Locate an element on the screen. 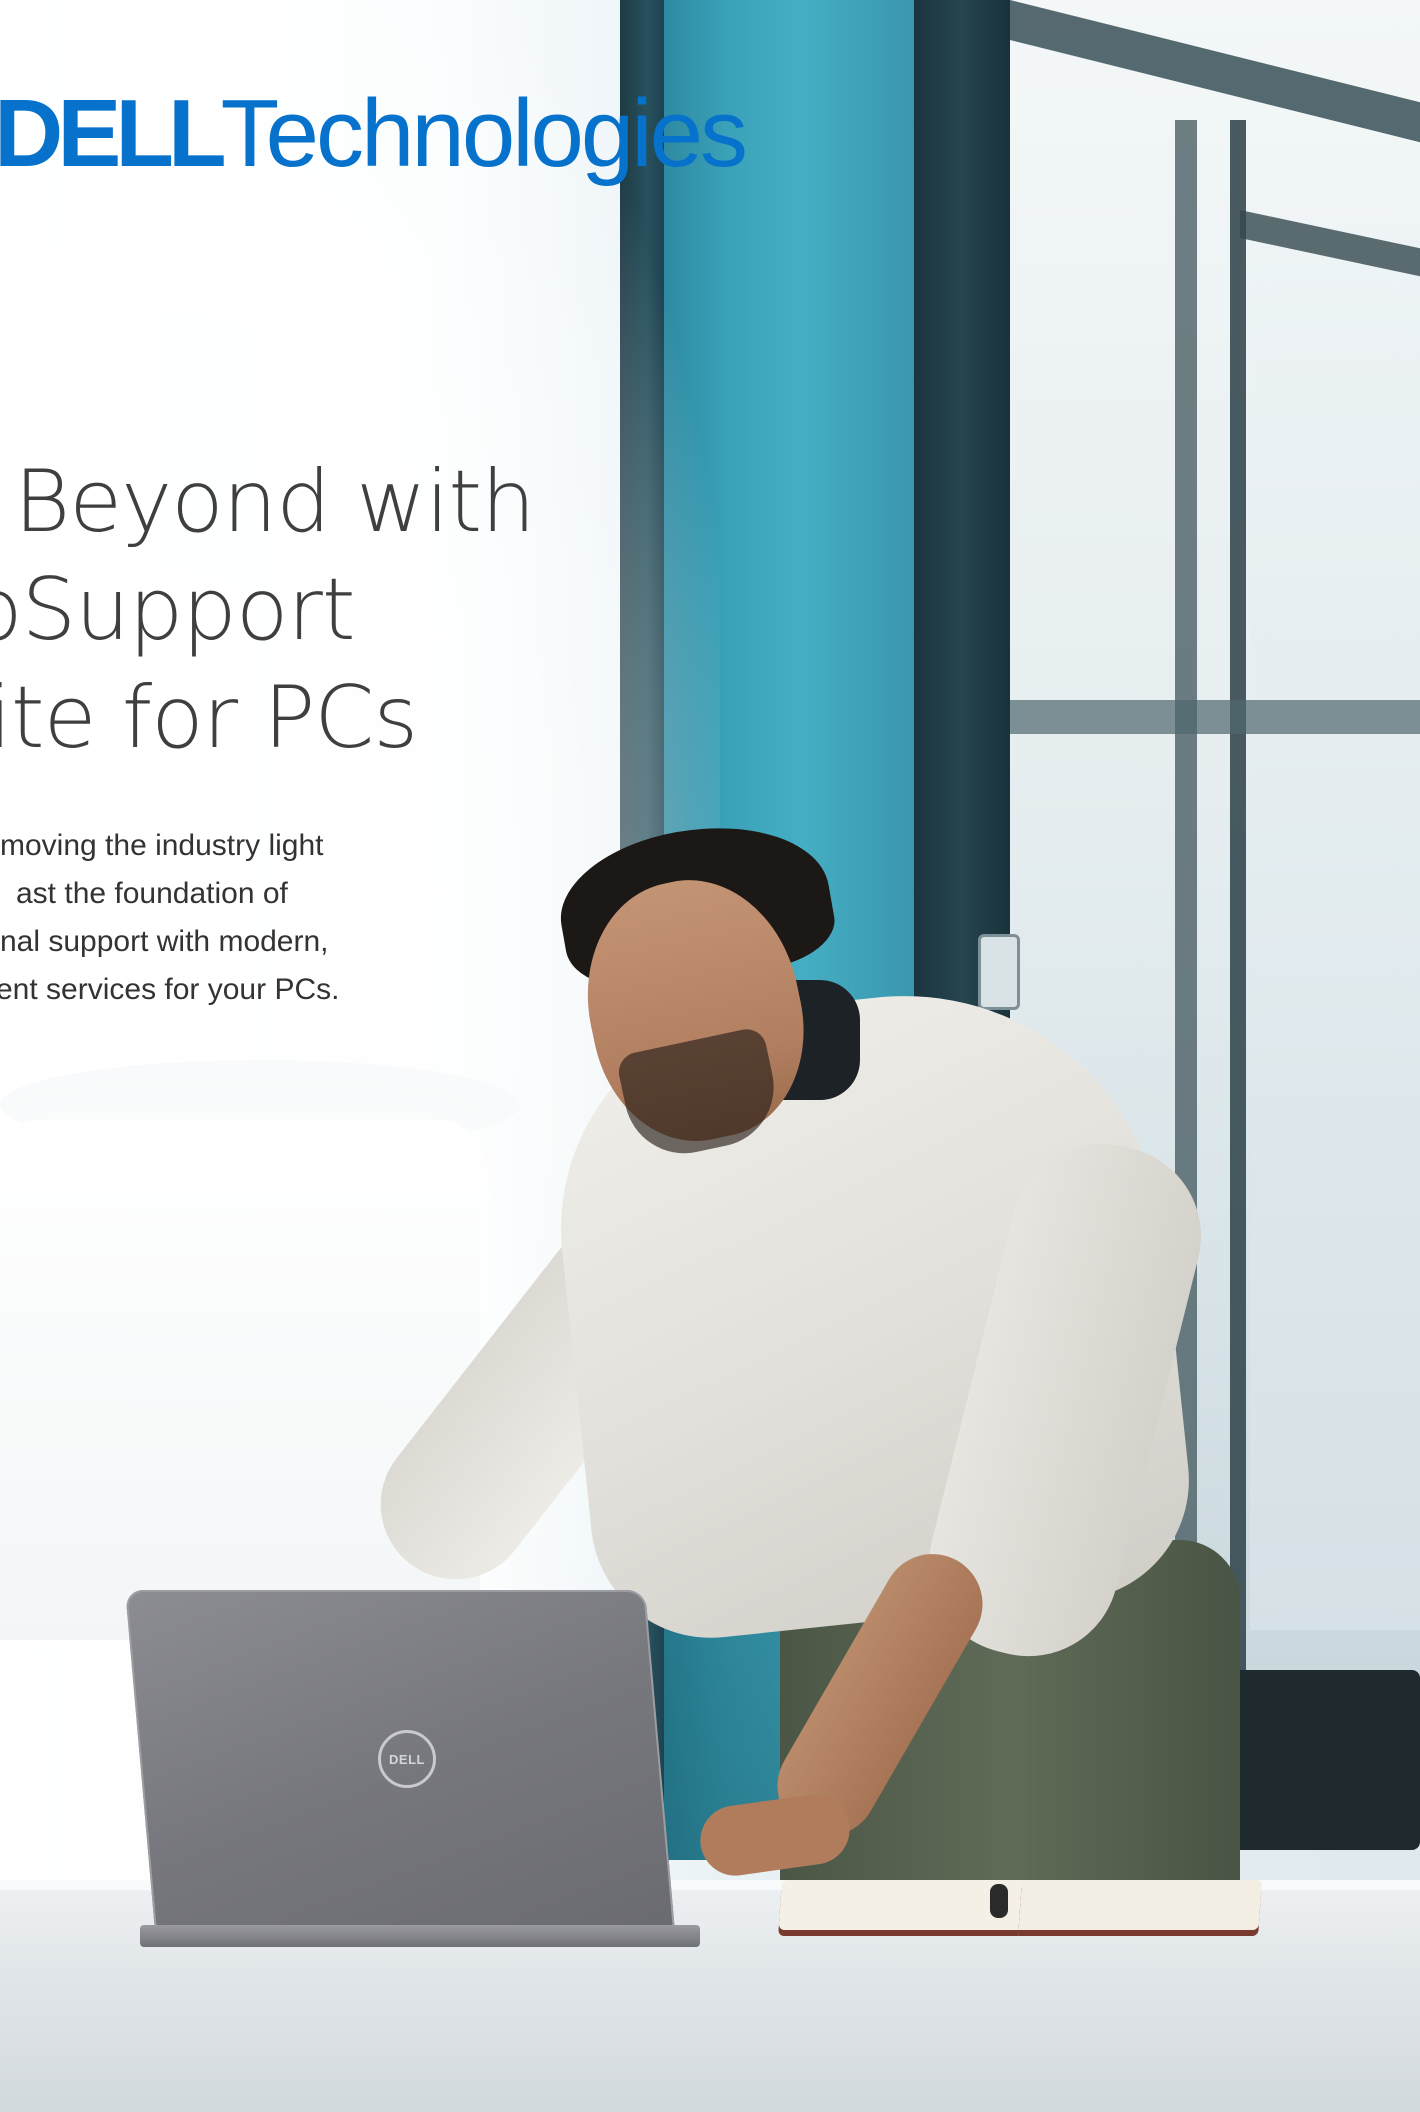 Image resolution: width=1420 pixels, height=2112 pixels. laptop-base is located at coordinates (420, 1936).